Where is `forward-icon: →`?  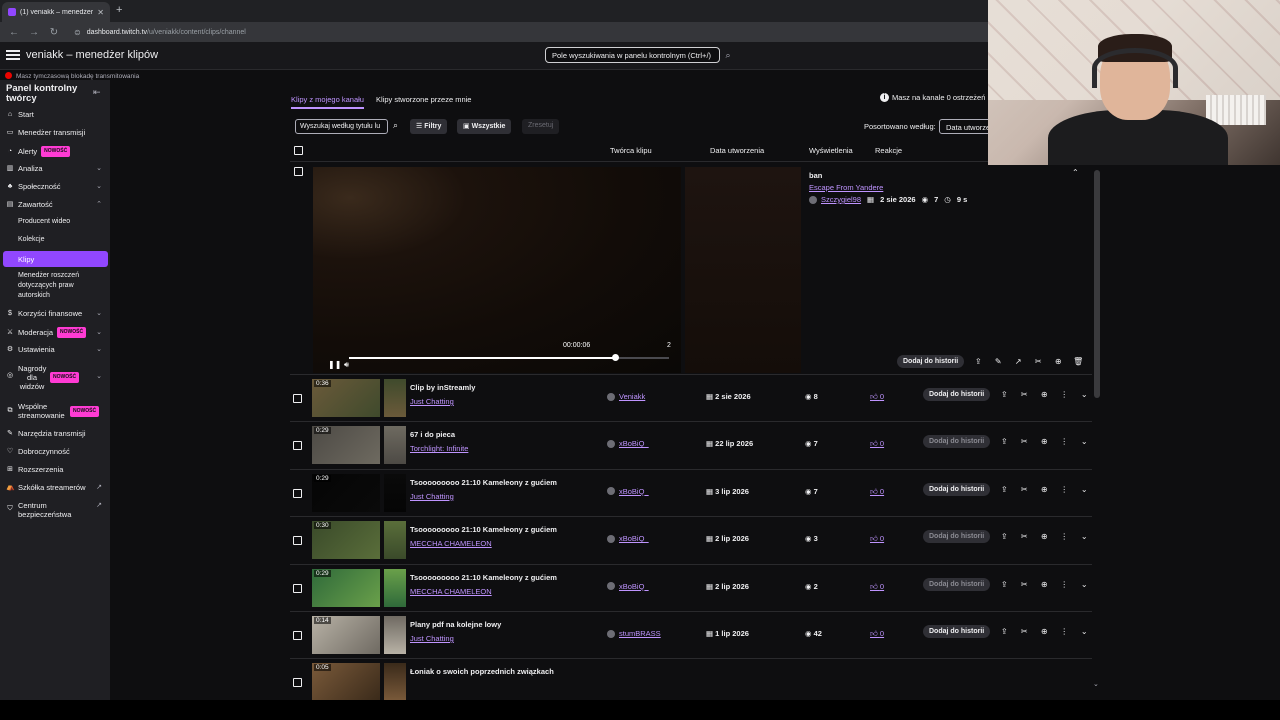 forward-icon: → is located at coordinates (34, 32).